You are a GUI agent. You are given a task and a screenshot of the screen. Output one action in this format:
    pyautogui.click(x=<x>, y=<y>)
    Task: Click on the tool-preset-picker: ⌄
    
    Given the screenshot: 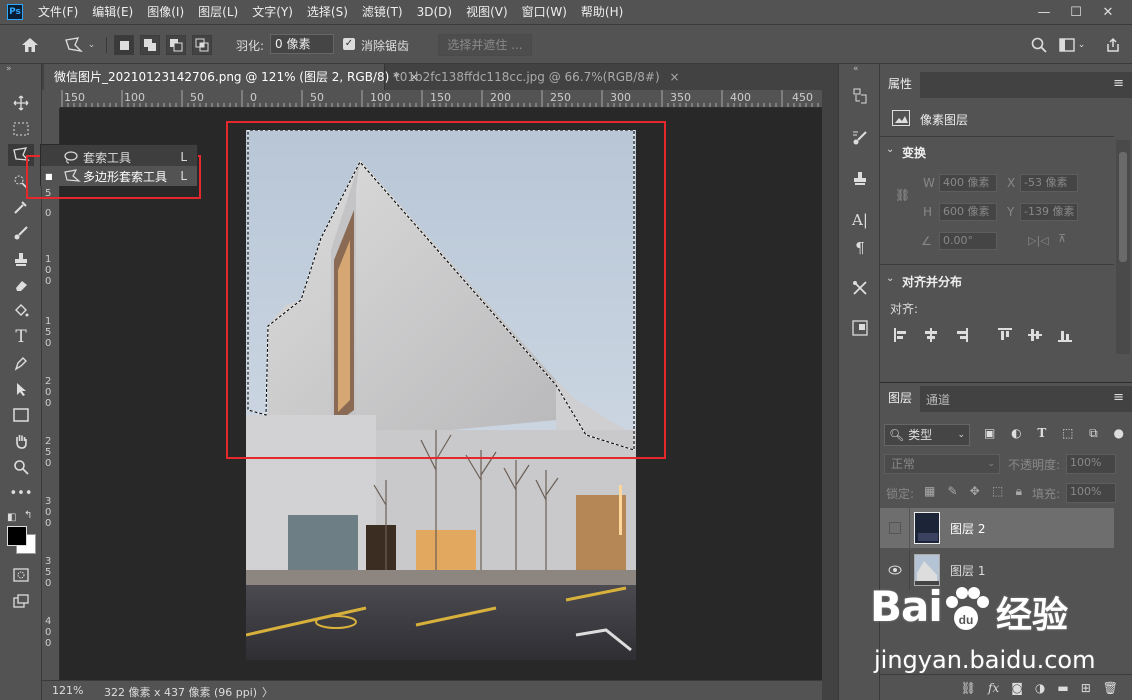 What is the action you would take?
    pyautogui.click(x=79, y=45)
    